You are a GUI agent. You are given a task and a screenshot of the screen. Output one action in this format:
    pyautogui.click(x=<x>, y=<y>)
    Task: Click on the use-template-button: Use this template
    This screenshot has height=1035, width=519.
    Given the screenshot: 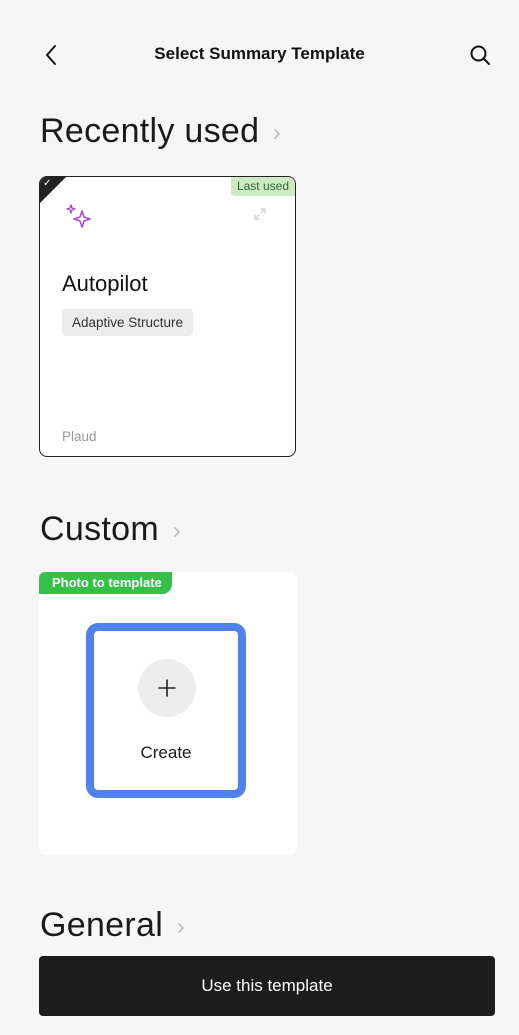 What is the action you would take?
    pyautogui.click(x=267, y=986)
    